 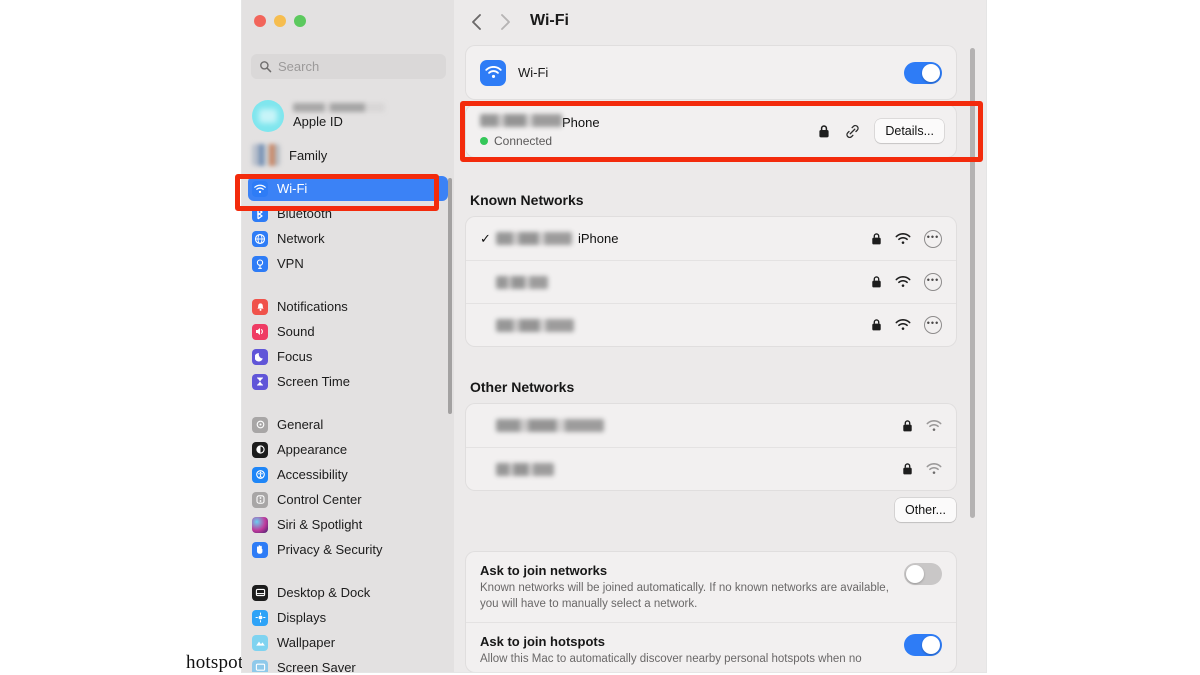 I want to click on sidebar-item-label: General, so click(x=300, y=424).